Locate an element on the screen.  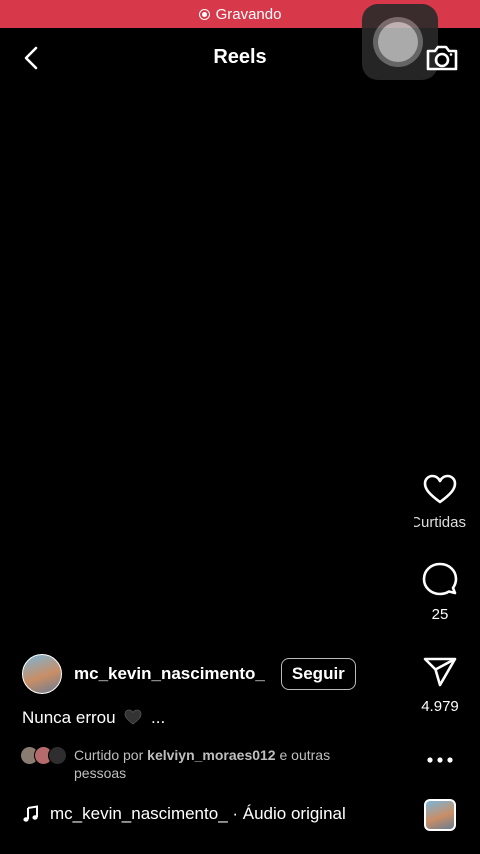
audio-label: mc_kevin_nascimento_ · Áudio original is located at coordinates (198, 813).